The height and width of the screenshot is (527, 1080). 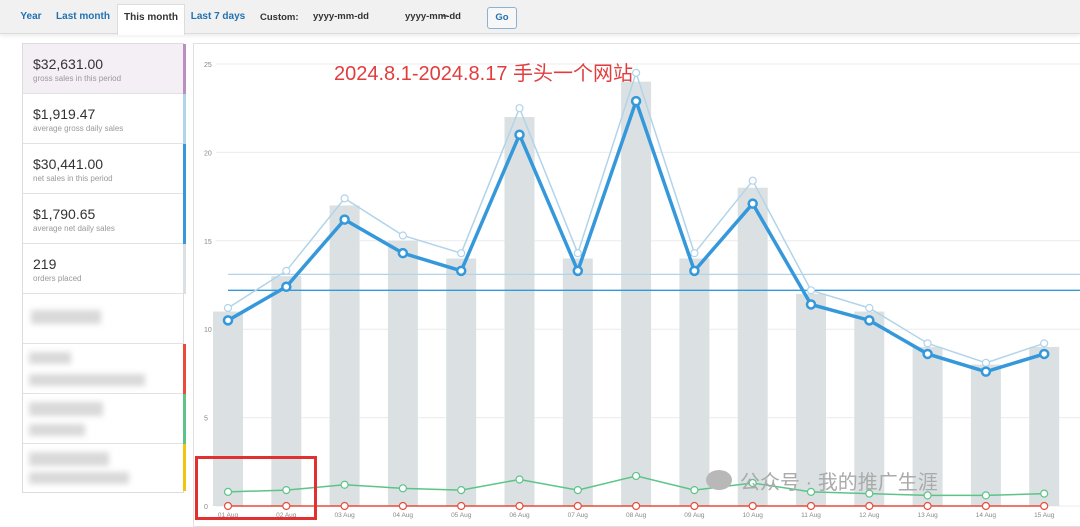 I want to click on y-tick-label: 25, so click(x=208, y=65).